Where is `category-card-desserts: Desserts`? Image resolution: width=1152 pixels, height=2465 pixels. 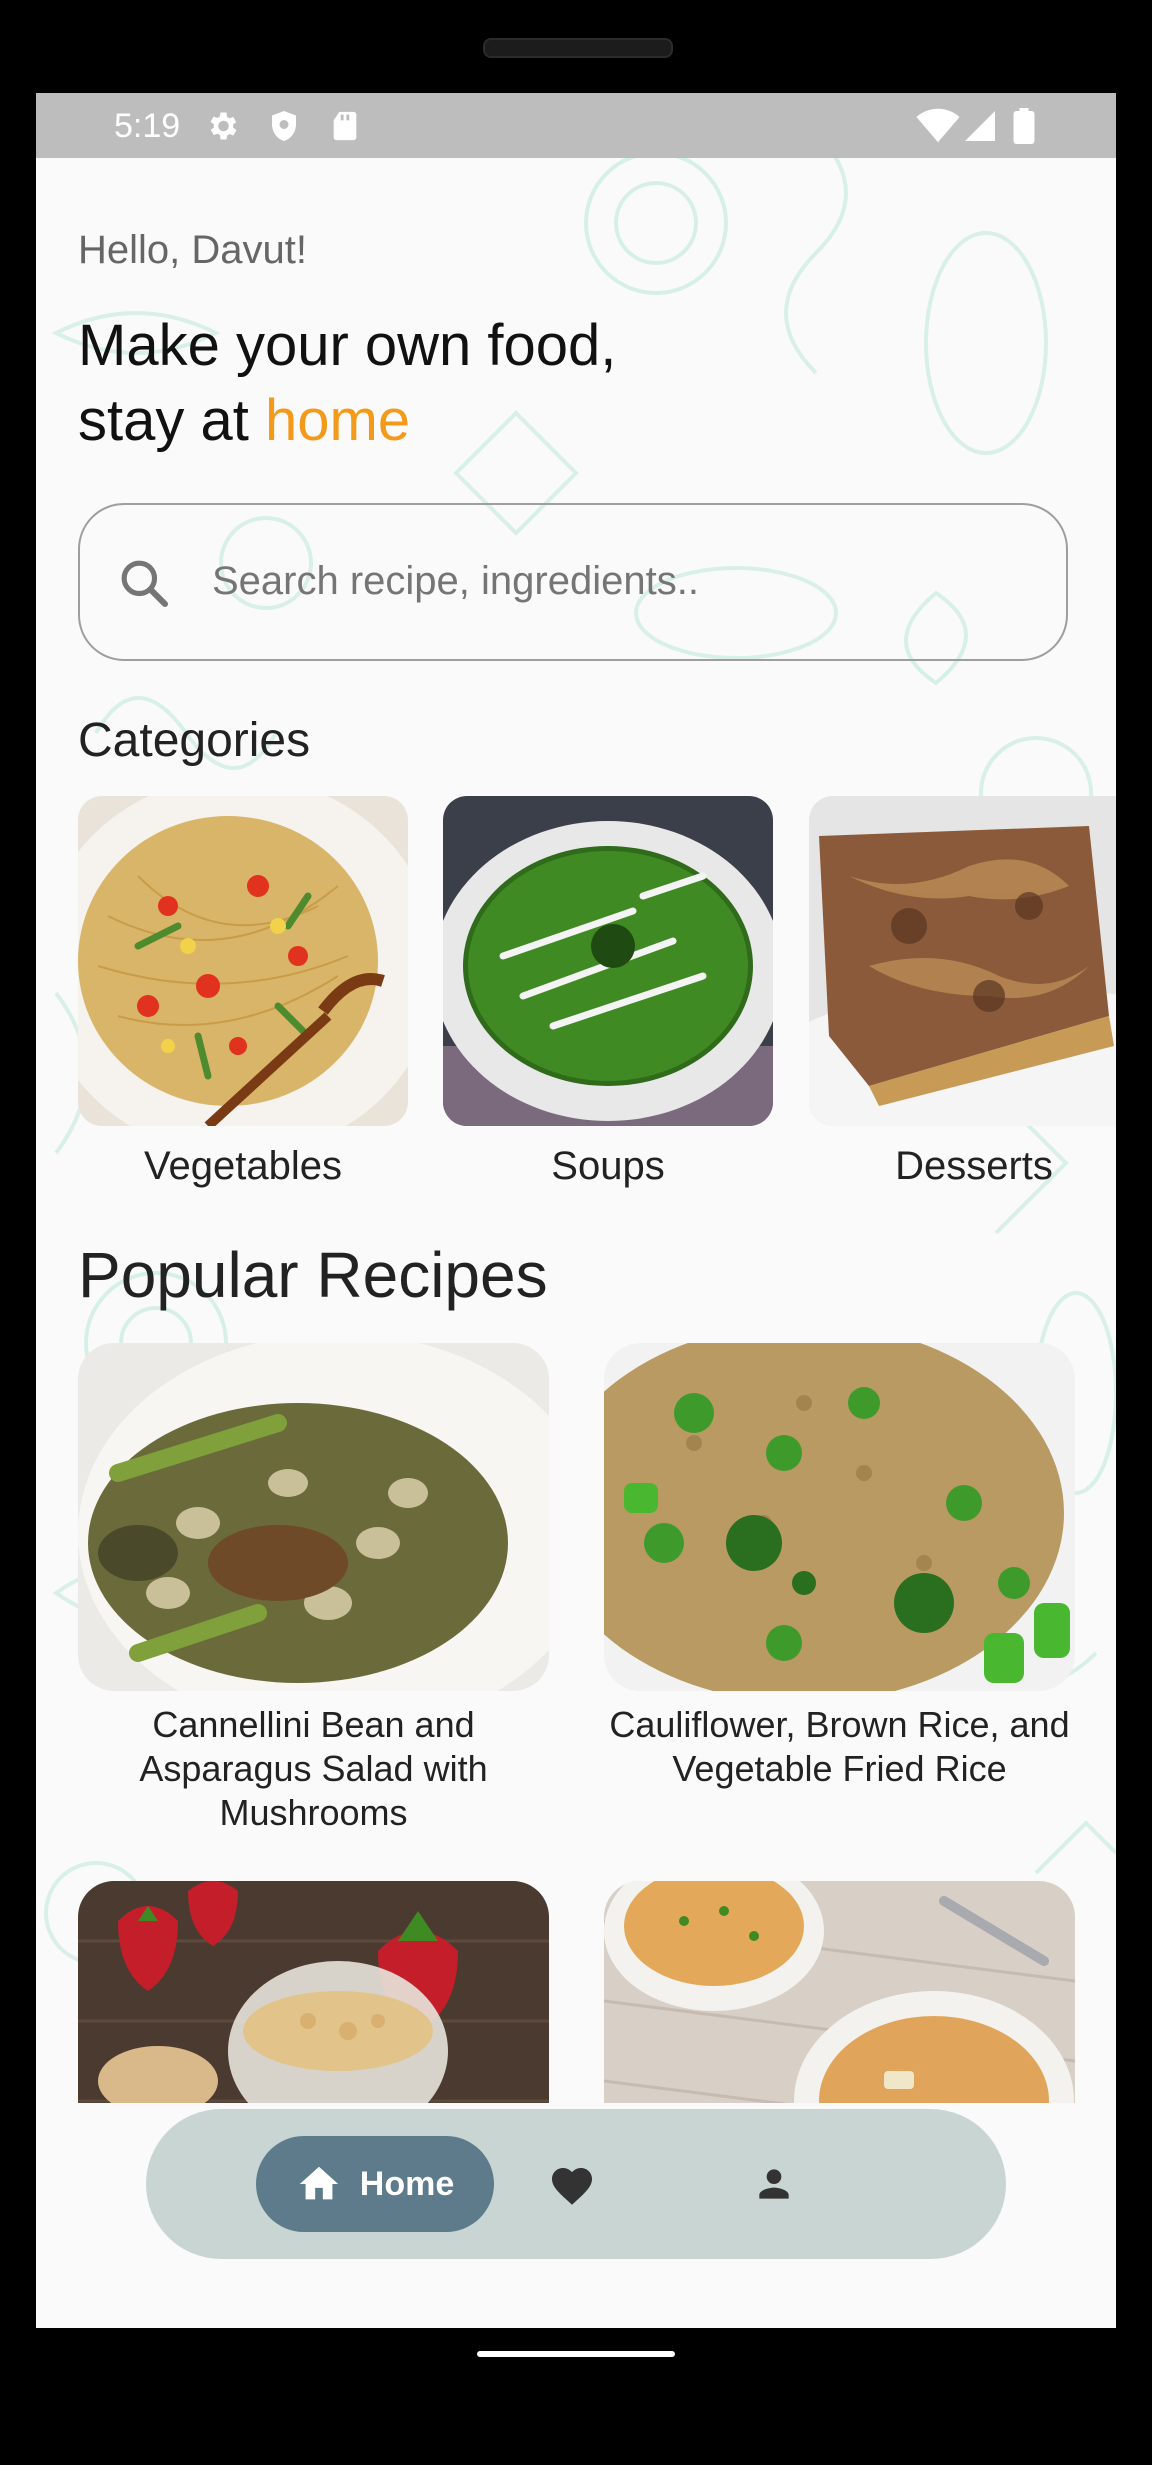
category-card-desserts: Desserts is located at coordinates (962, 992).